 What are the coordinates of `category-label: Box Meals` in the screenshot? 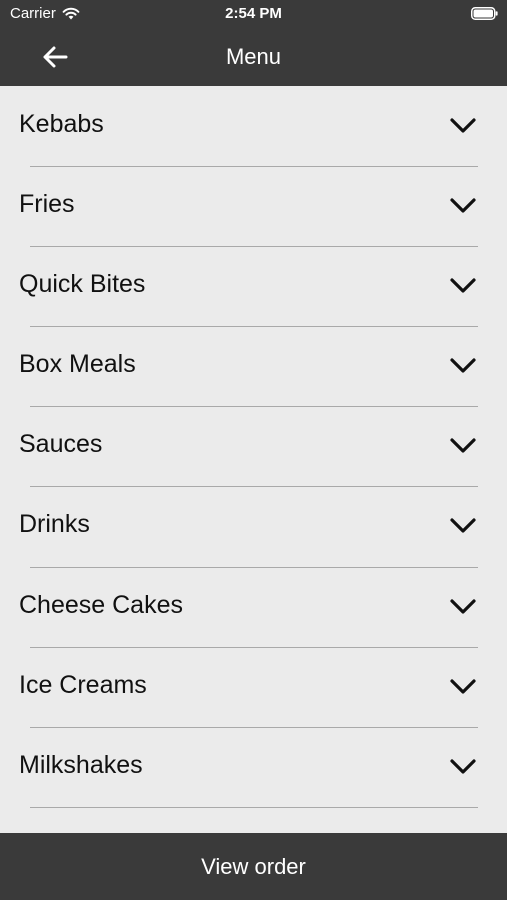 It's located at (77, 364).